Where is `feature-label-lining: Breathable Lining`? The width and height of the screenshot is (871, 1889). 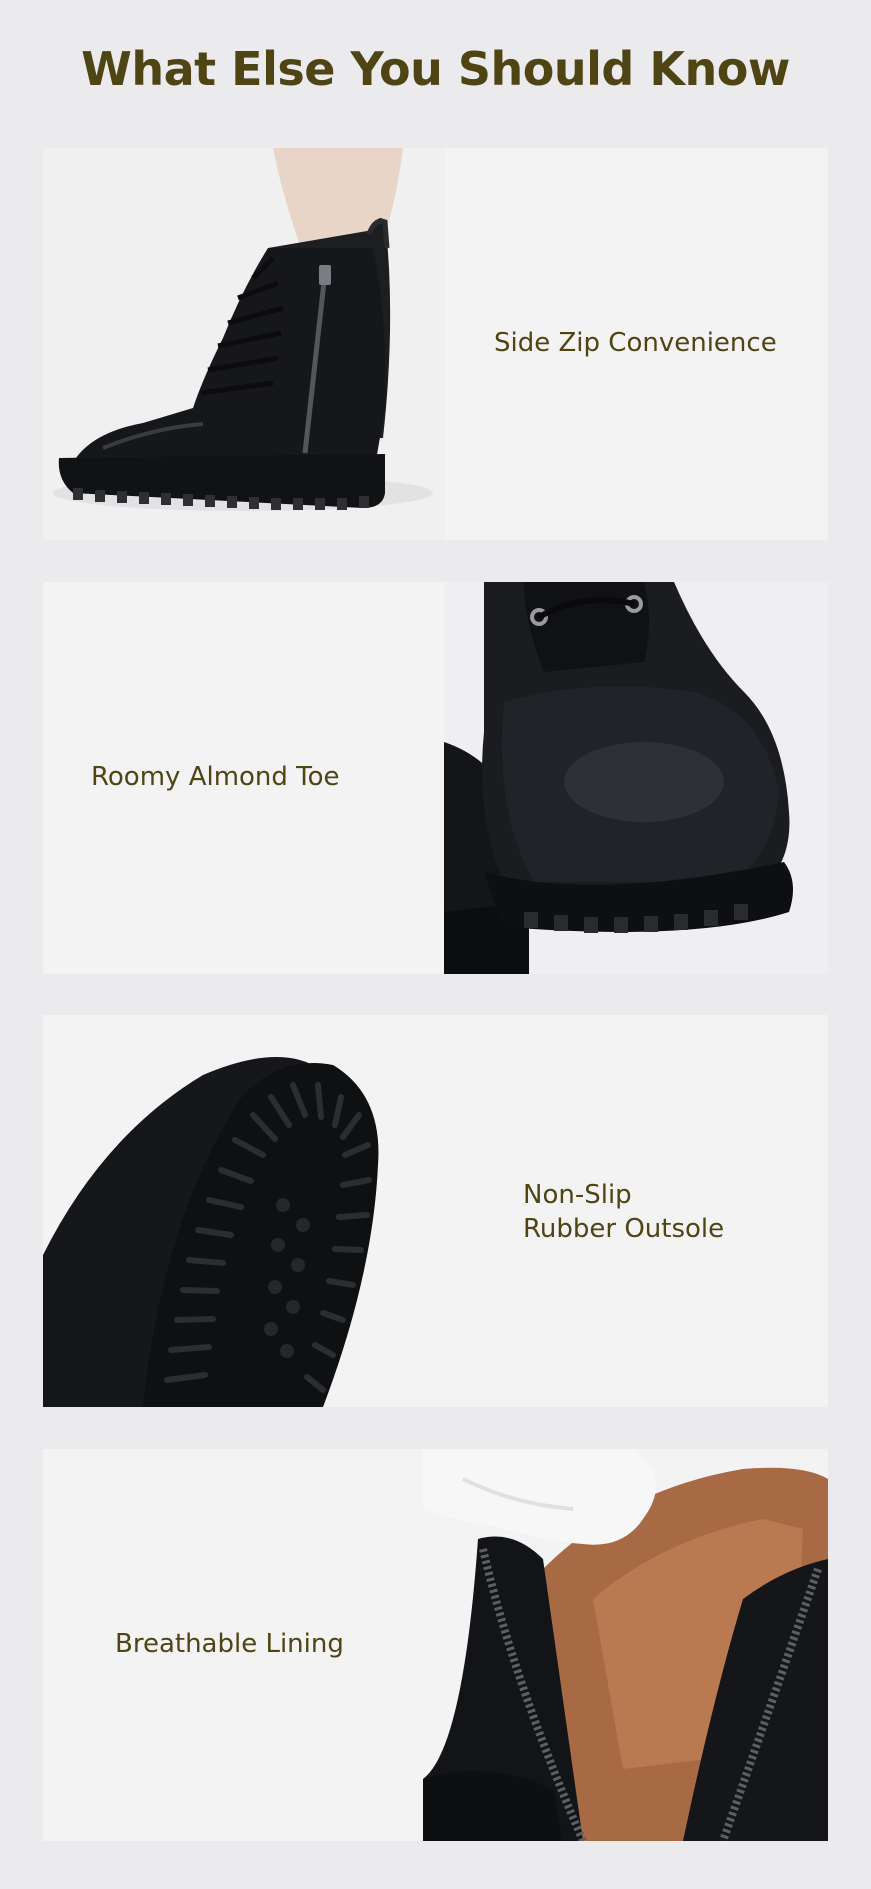
feature-label-lining: Breathable Lining is located at coordinates (229, 1644).